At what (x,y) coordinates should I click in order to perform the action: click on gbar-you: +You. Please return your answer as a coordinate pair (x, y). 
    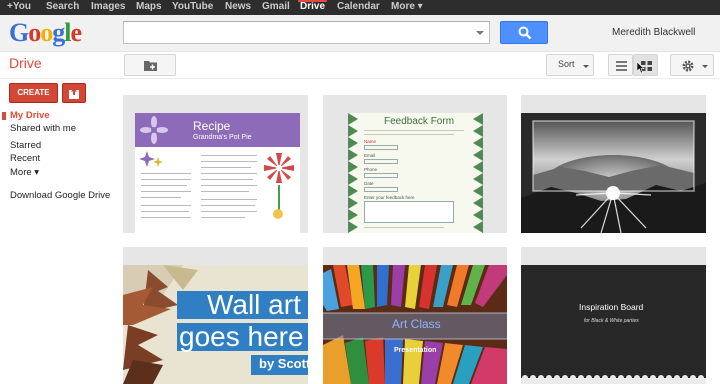
    Looking at the image, I should click on (19, 6).